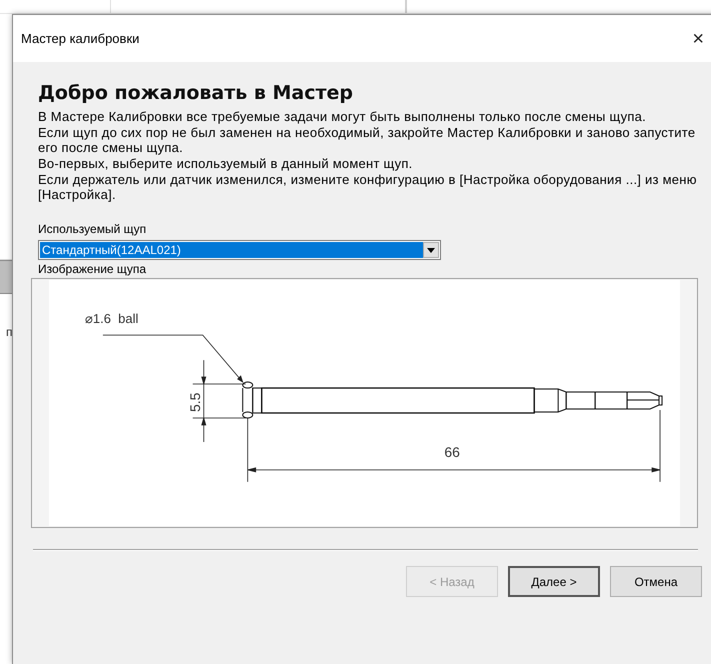  I want to click on instruction-text: В Мастере Калибровки все требуемые задачи могут быть выполнены только после смены щупа., so click(342, 116).